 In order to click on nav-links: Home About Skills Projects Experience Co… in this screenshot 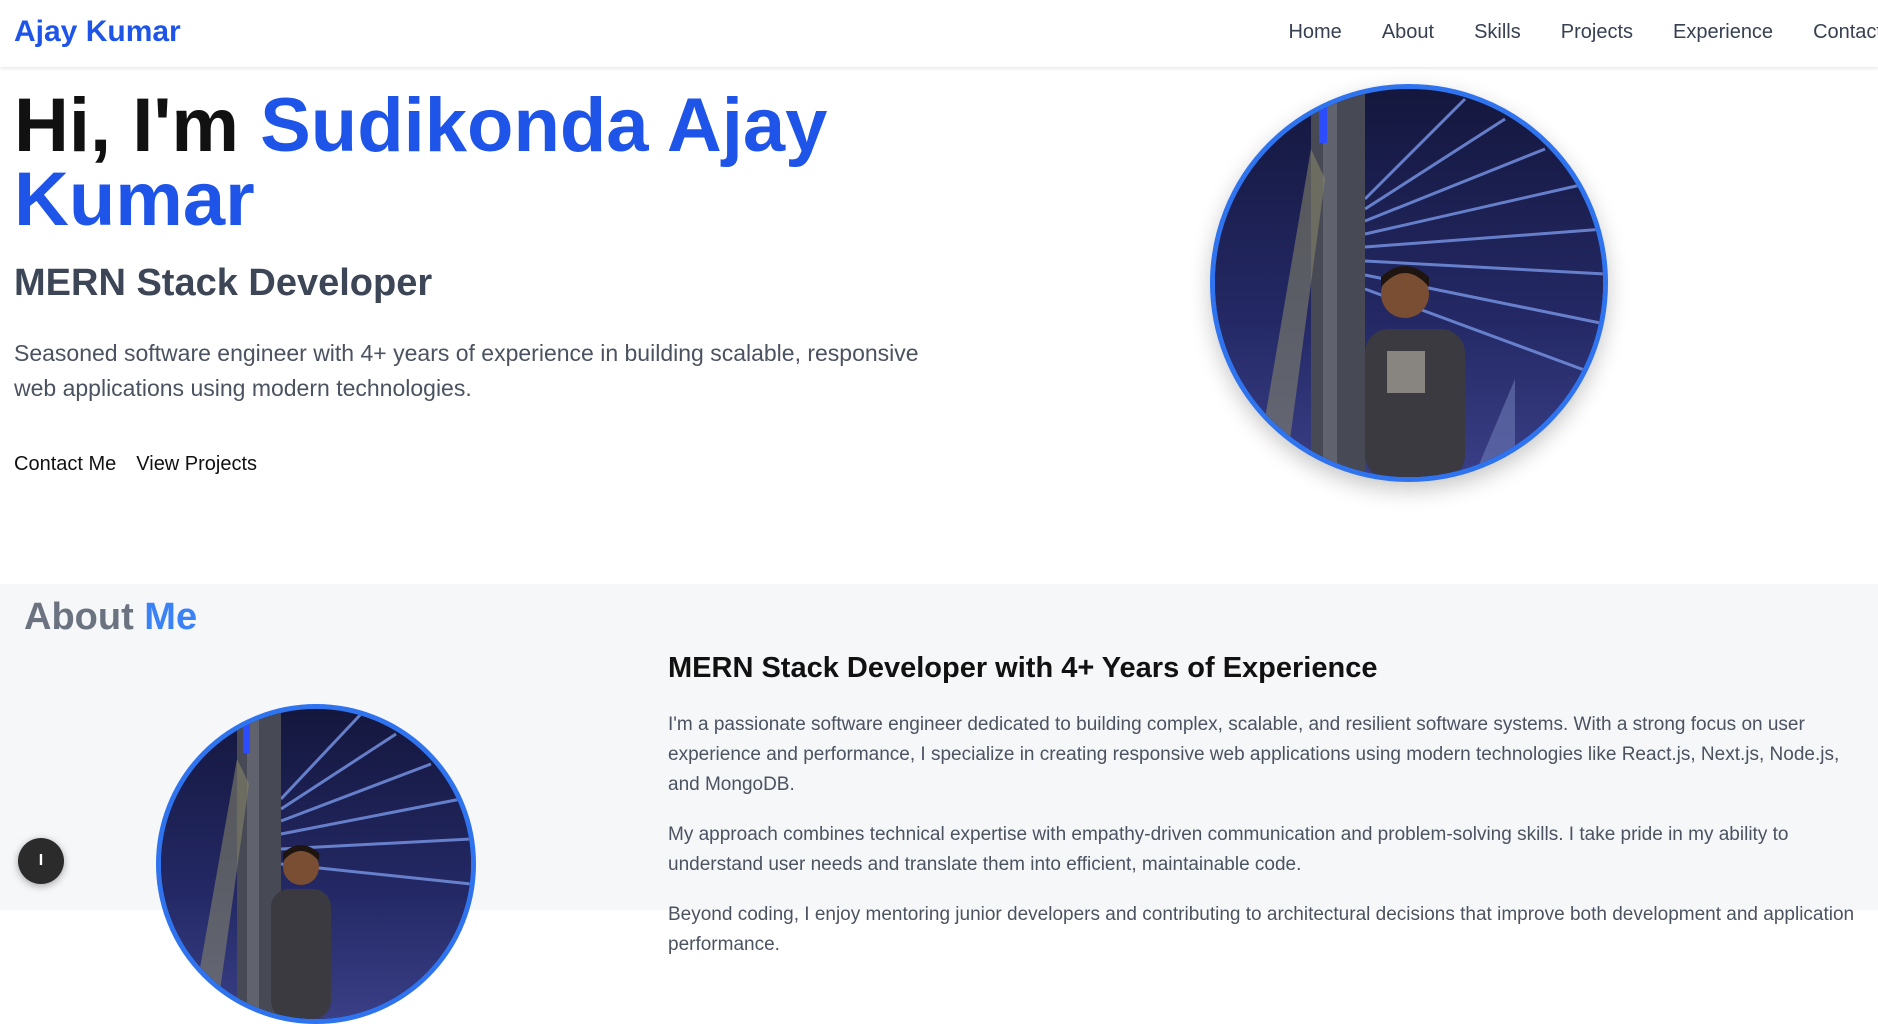, I will do `click(1563, 32)`.